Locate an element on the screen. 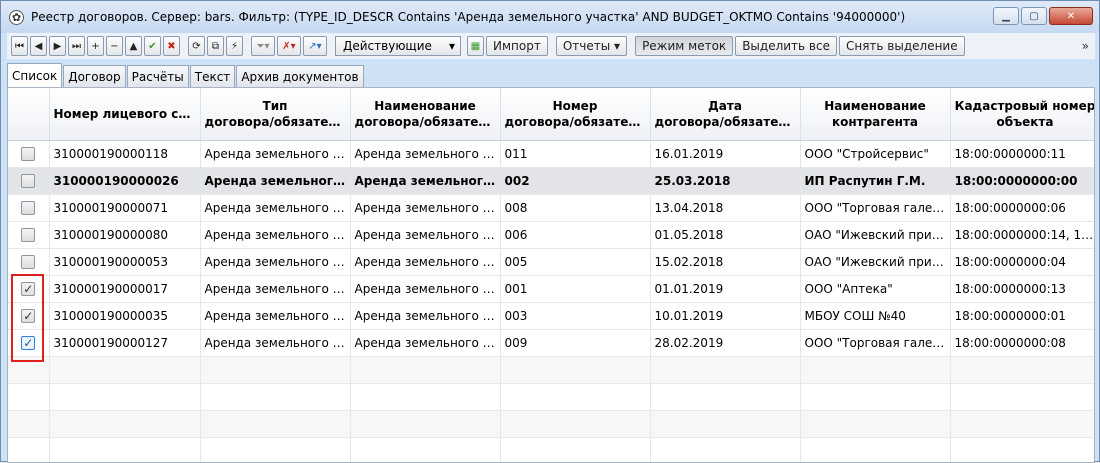 The height and width of the screenshot is (463, 1100). cadastral-number-cell: 18:00:0000000:04 is located at coordinates (1022, 262).